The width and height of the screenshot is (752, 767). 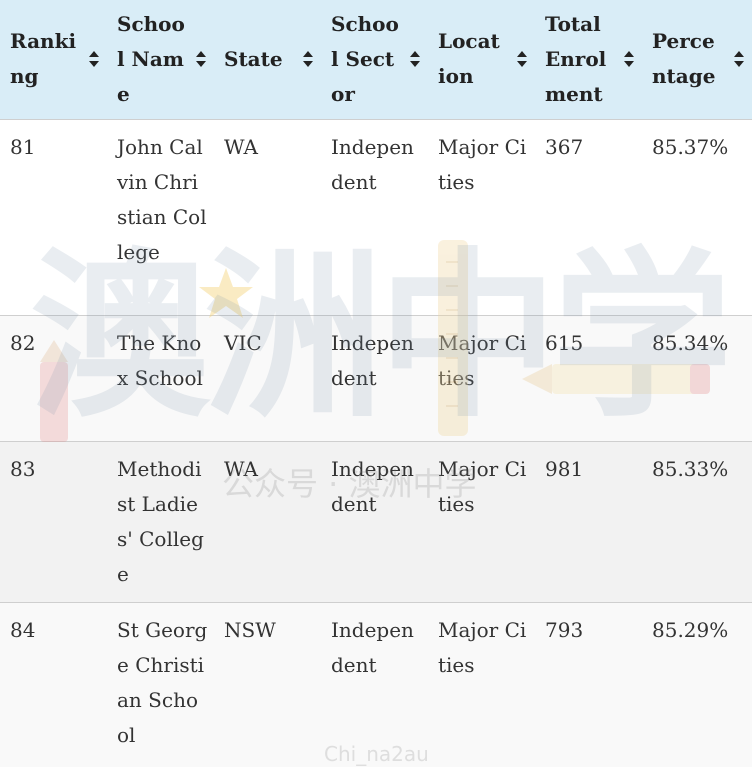 What do you see at coordinates (690, 468) in the screenshot?
I see `cell-percentage: 85.33%` at bounding box center [690, 468].